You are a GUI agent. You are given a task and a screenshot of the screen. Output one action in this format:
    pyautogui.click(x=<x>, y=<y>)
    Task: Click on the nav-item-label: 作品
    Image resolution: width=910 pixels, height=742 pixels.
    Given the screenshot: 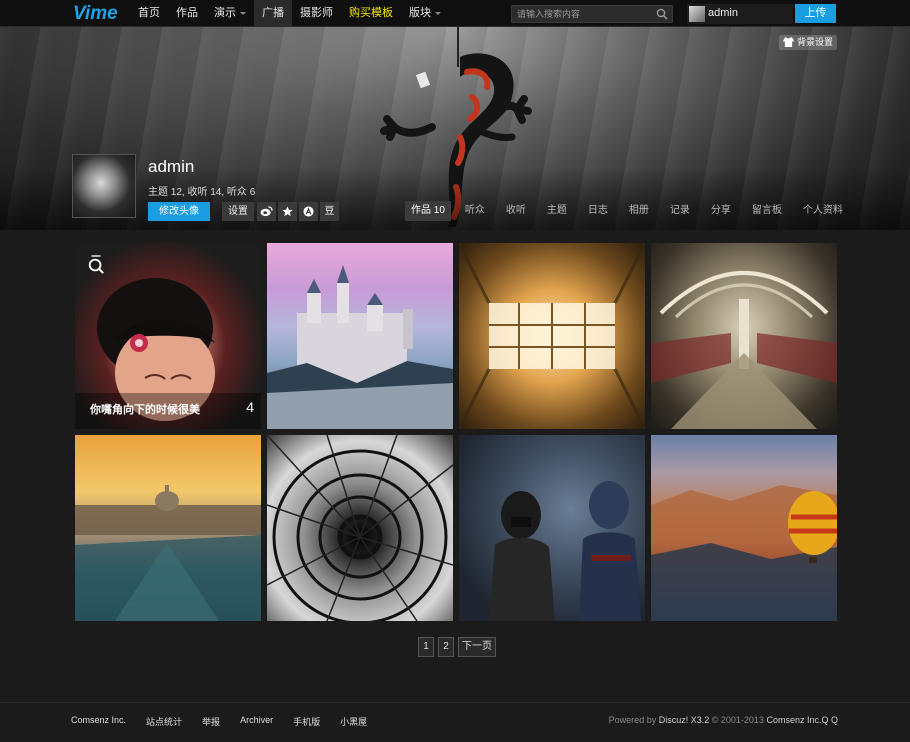 What is the action you would take?
    pyautogui.click(x=187, y=13)
    